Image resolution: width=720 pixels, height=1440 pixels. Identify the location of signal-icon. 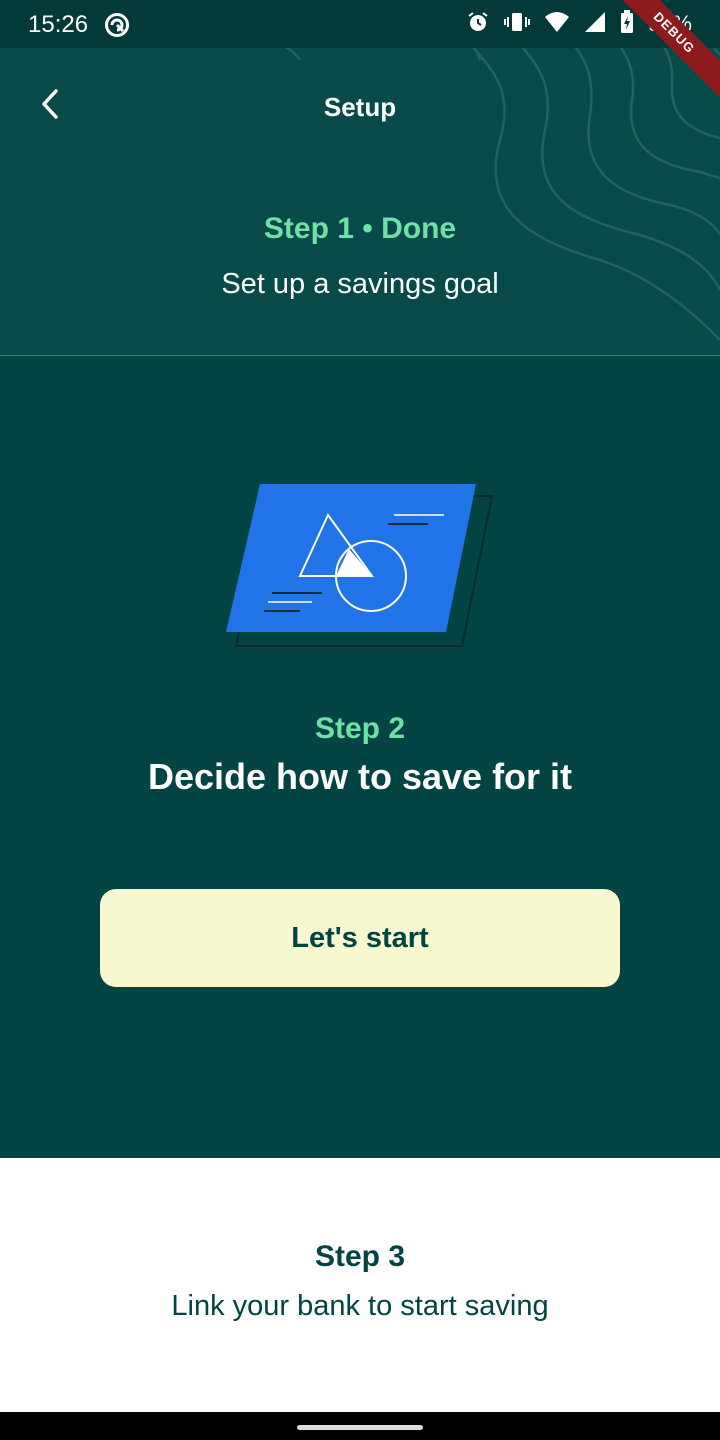
(595, 24).